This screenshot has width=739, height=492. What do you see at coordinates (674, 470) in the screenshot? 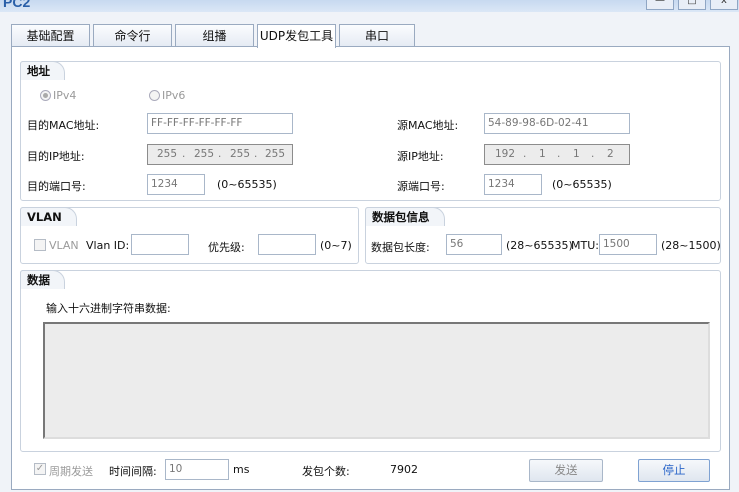
I see `stop-button: 停止` at bounding box center [674, 470].